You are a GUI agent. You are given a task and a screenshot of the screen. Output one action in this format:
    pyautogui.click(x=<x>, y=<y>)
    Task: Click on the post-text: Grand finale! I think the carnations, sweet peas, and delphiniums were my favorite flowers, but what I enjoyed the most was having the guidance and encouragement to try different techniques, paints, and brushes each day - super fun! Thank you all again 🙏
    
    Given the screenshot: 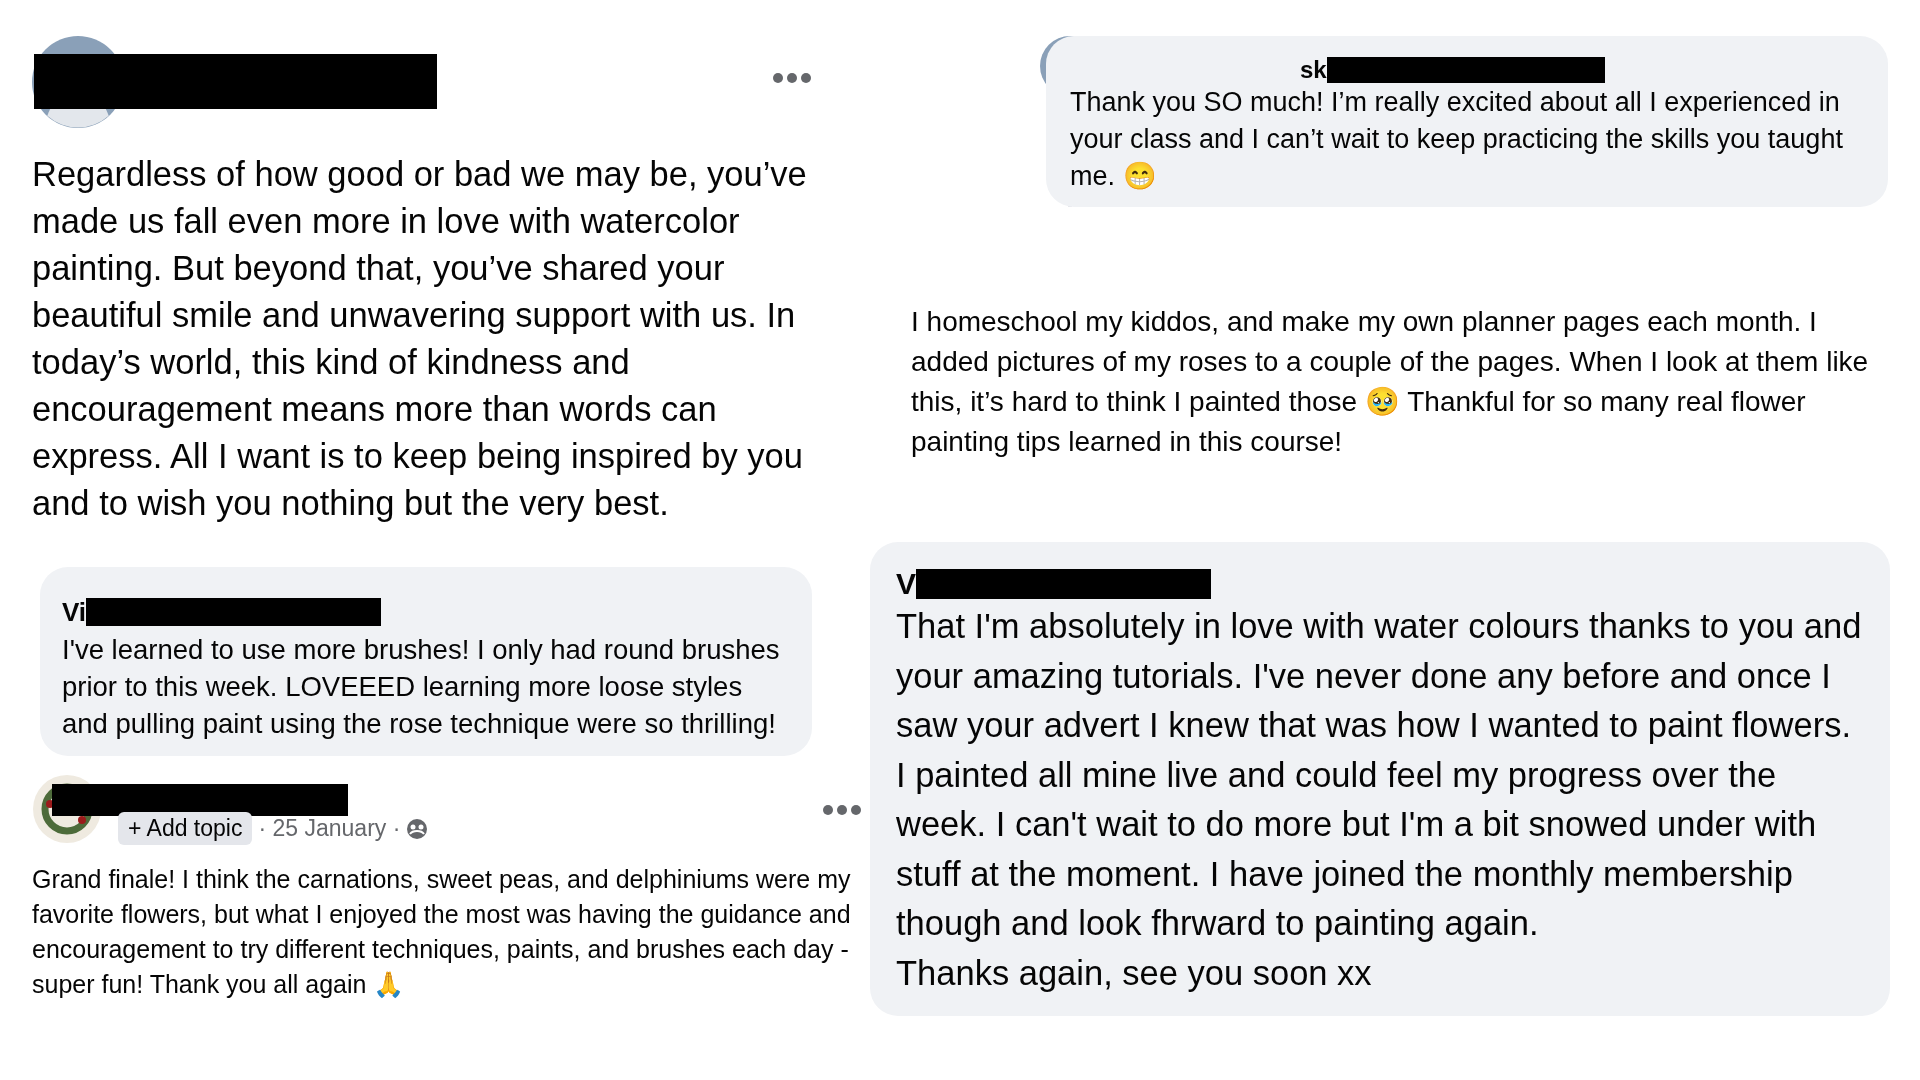 What is the action you would take?
    pyautogui.click(x=442, y=932)
    